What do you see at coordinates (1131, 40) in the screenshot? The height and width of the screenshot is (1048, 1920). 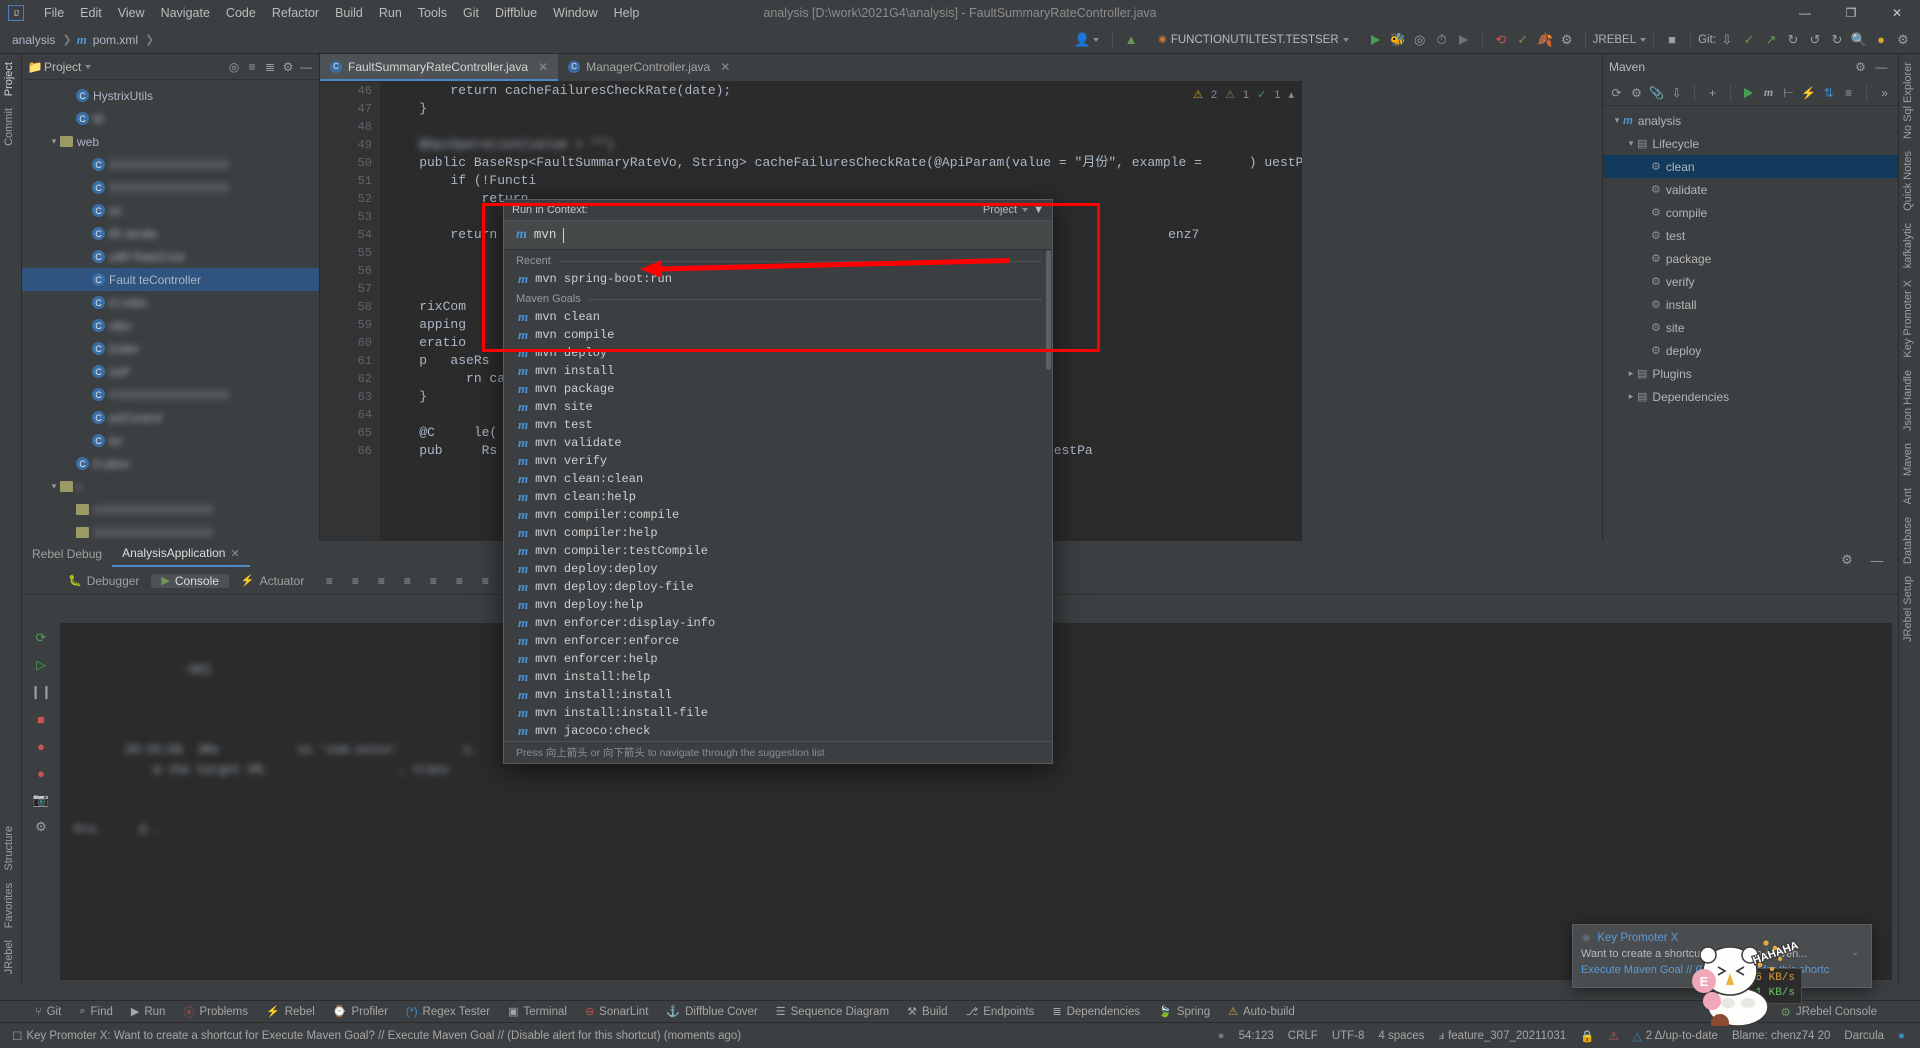 I see `build-hammer-icon: ▲` at bounding box center [1131, 40].